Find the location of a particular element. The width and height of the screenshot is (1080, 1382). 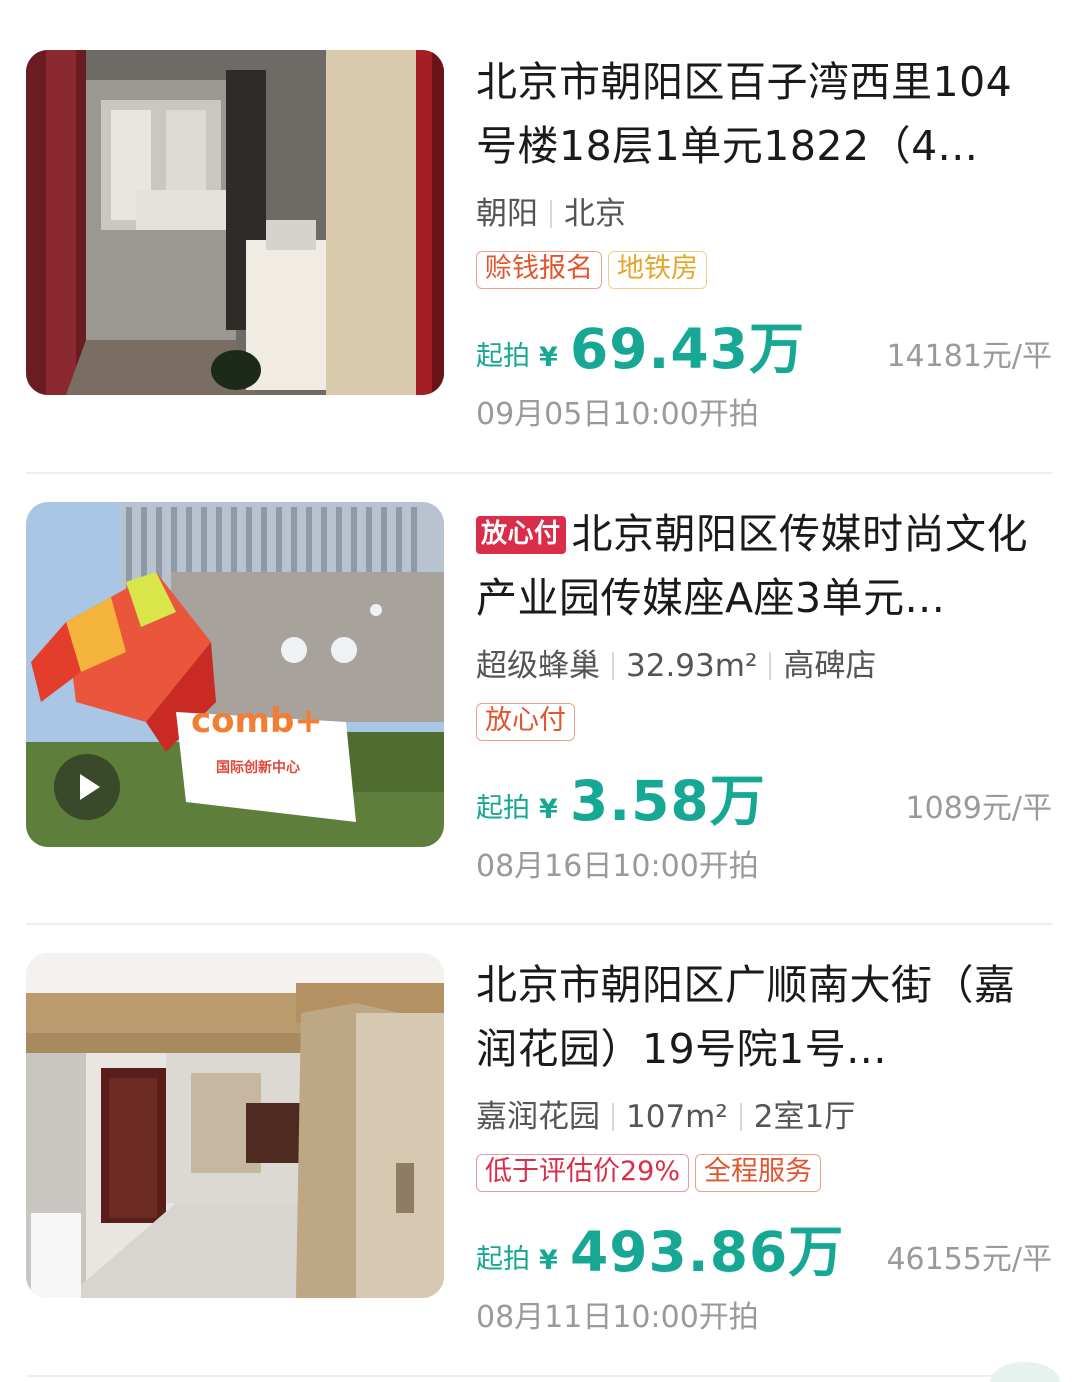

apartment-interior-photo is located at coordinates (235, 222).